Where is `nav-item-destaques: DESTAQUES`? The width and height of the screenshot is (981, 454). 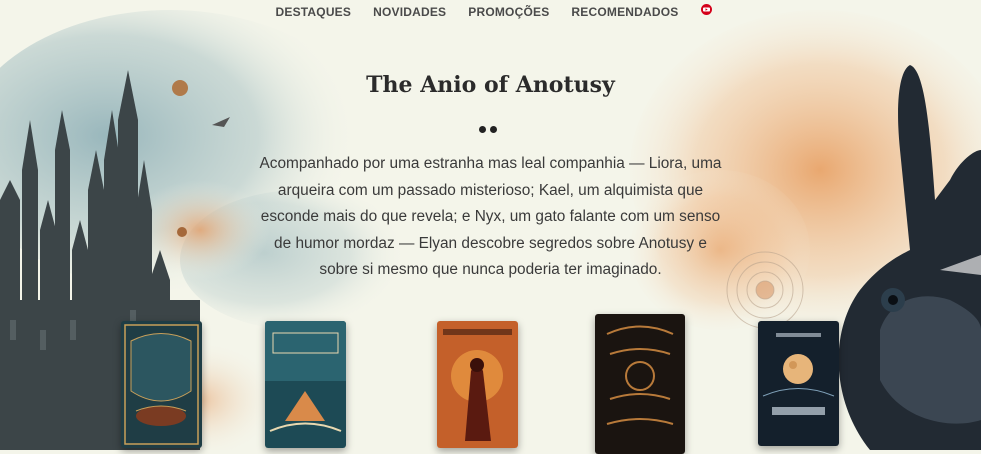
nav-item-destaques: DESTAQUES is located at coordinates (314, 12).